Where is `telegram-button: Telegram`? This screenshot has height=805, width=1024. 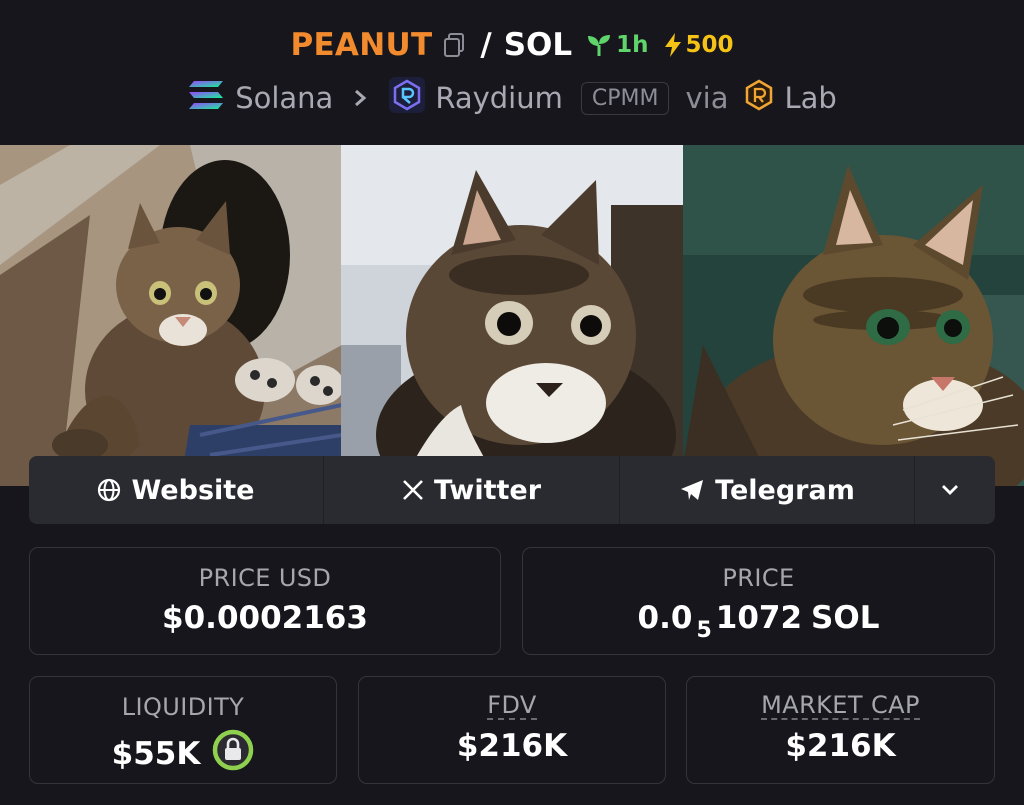
telegram-button: Telegram is located at coordinates (767, 490).